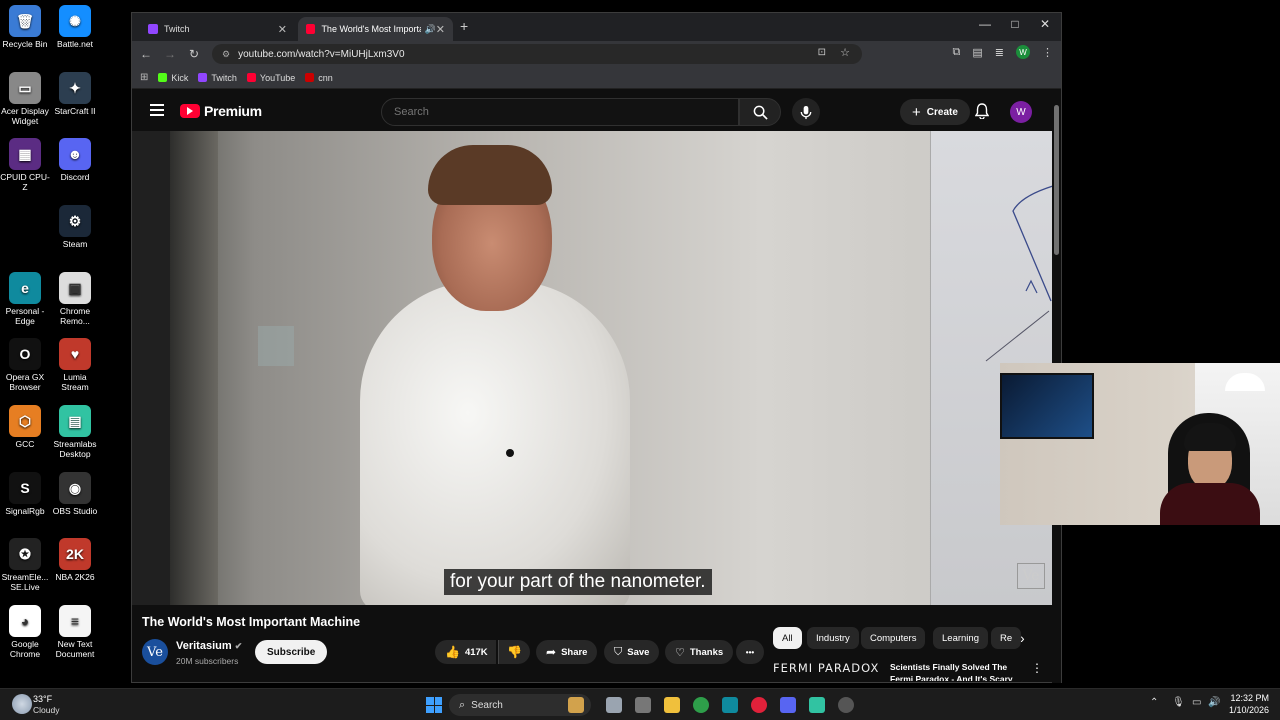 This screenshot has width=1280, height=720. What do you see at coordinates (173, 78) in the screenshot?
I see `bookmark-kick: Kick` at bounding box center [173, 78].